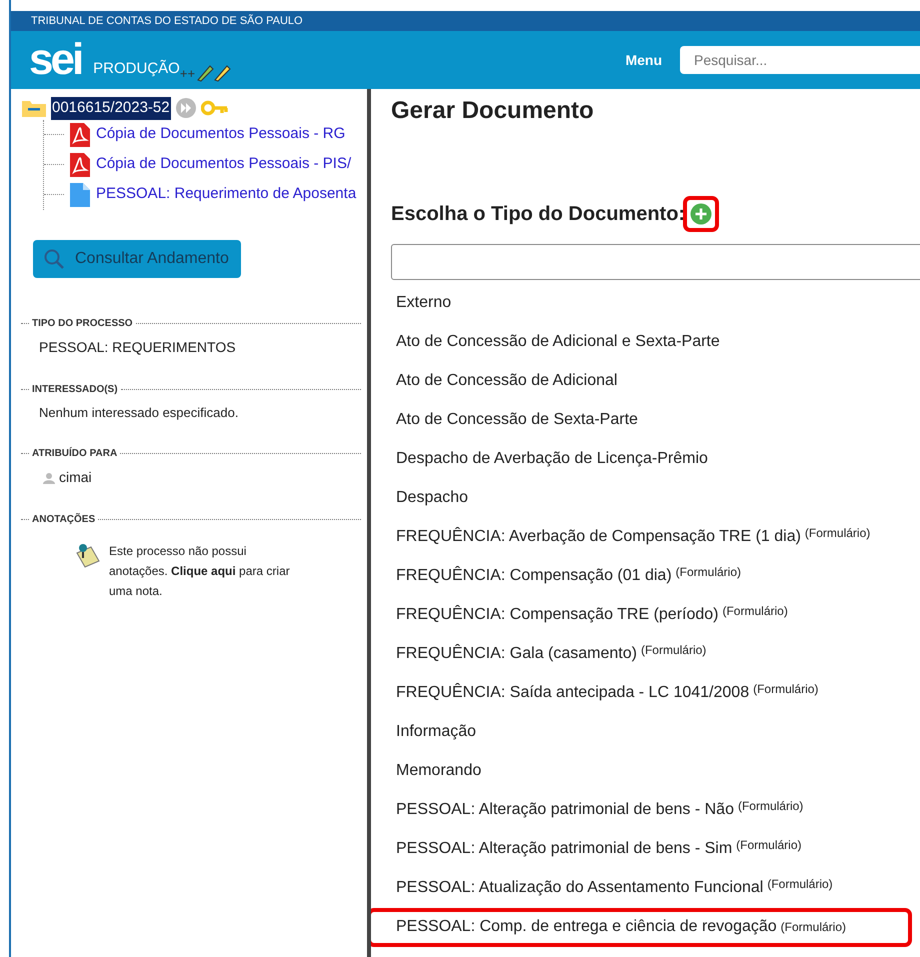  Describe the element at coordinates (34, 108) in the screenshot. I see `folder-icon` at that location.